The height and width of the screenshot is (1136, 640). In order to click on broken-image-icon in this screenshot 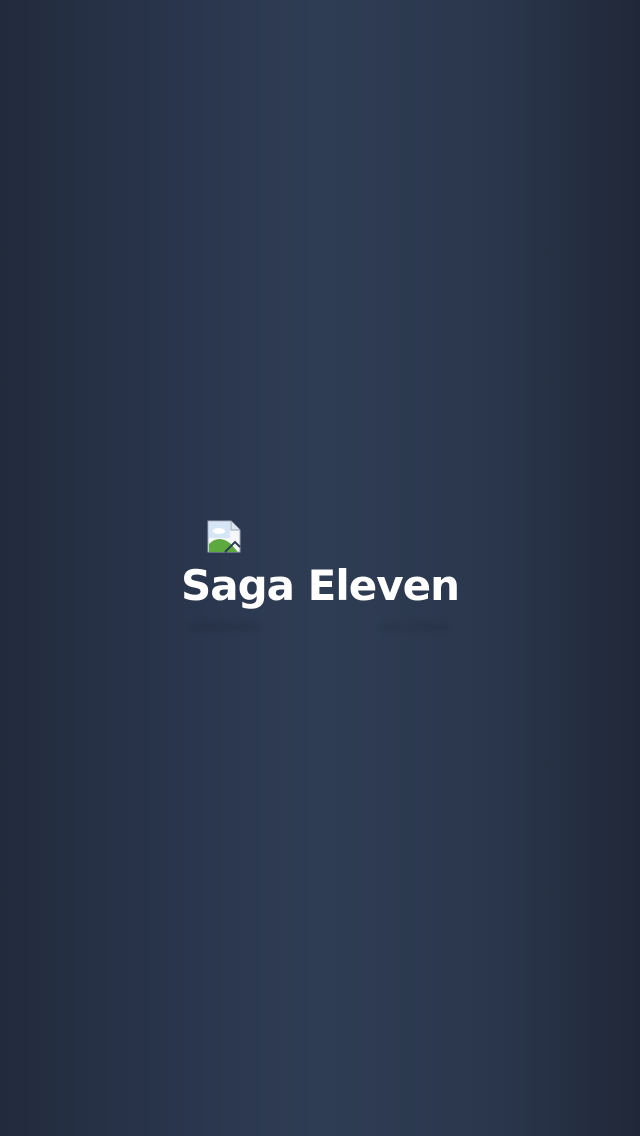, I will do `click(224, 536)`.